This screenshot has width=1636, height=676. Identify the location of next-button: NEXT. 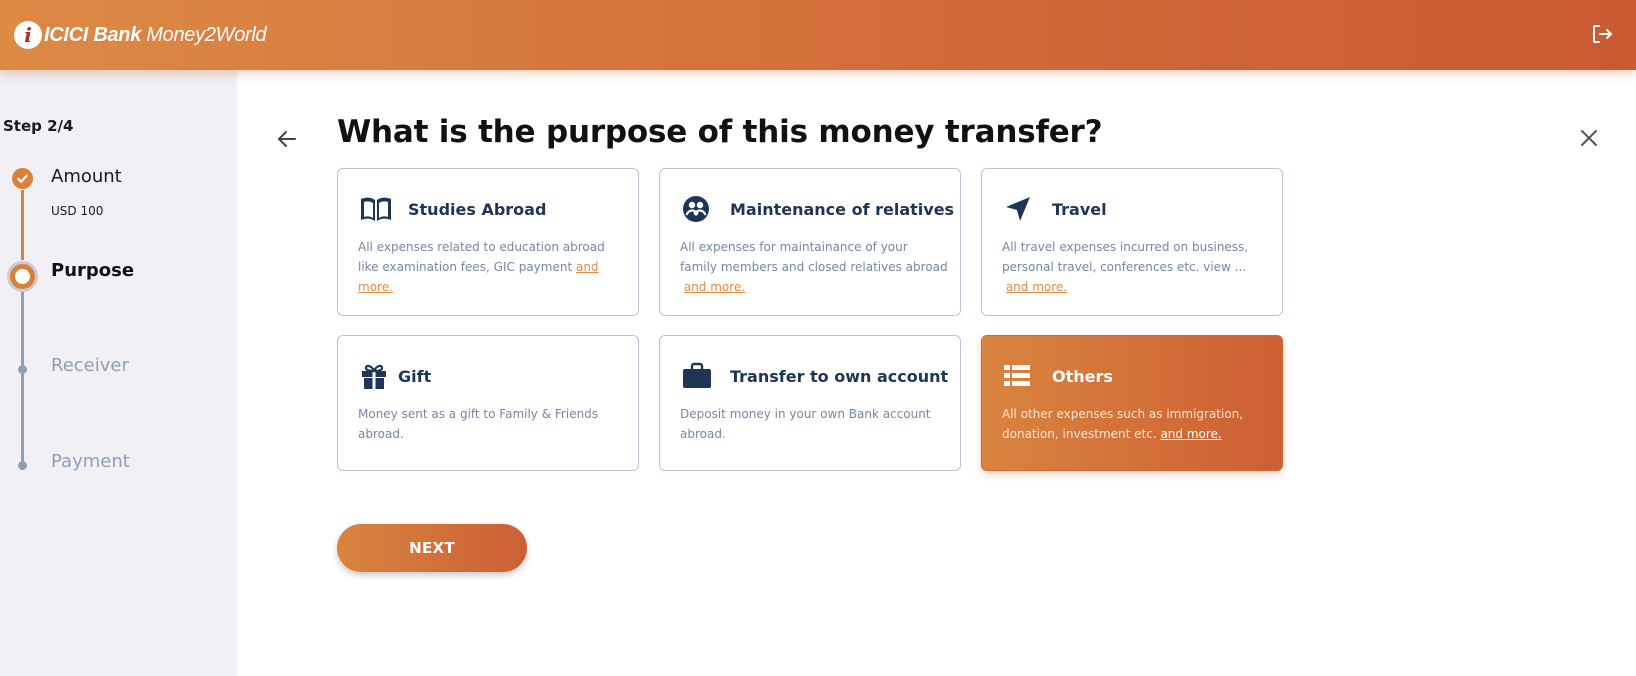
(432, 548).